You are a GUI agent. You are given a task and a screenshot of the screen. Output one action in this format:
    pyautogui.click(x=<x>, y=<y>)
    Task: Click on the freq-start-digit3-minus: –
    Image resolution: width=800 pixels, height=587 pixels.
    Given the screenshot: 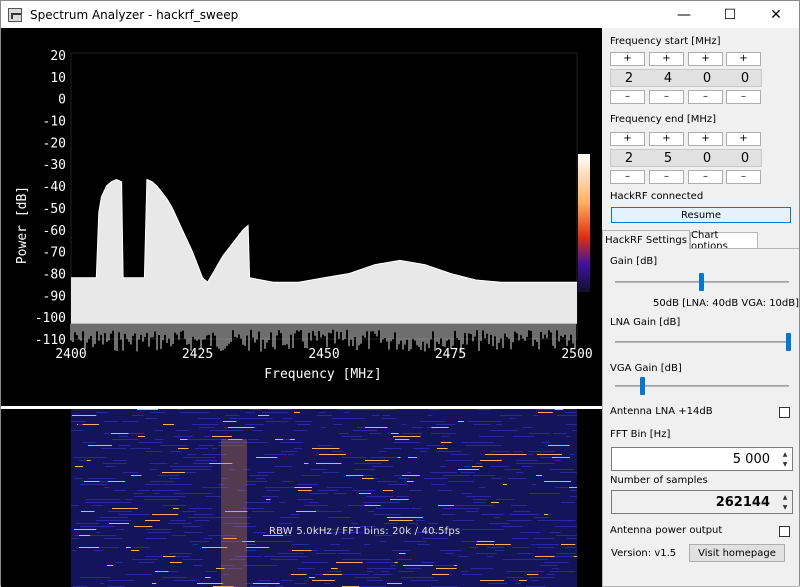 What is the action you would take?
    pyautogui.click(x=705, y=97)
    